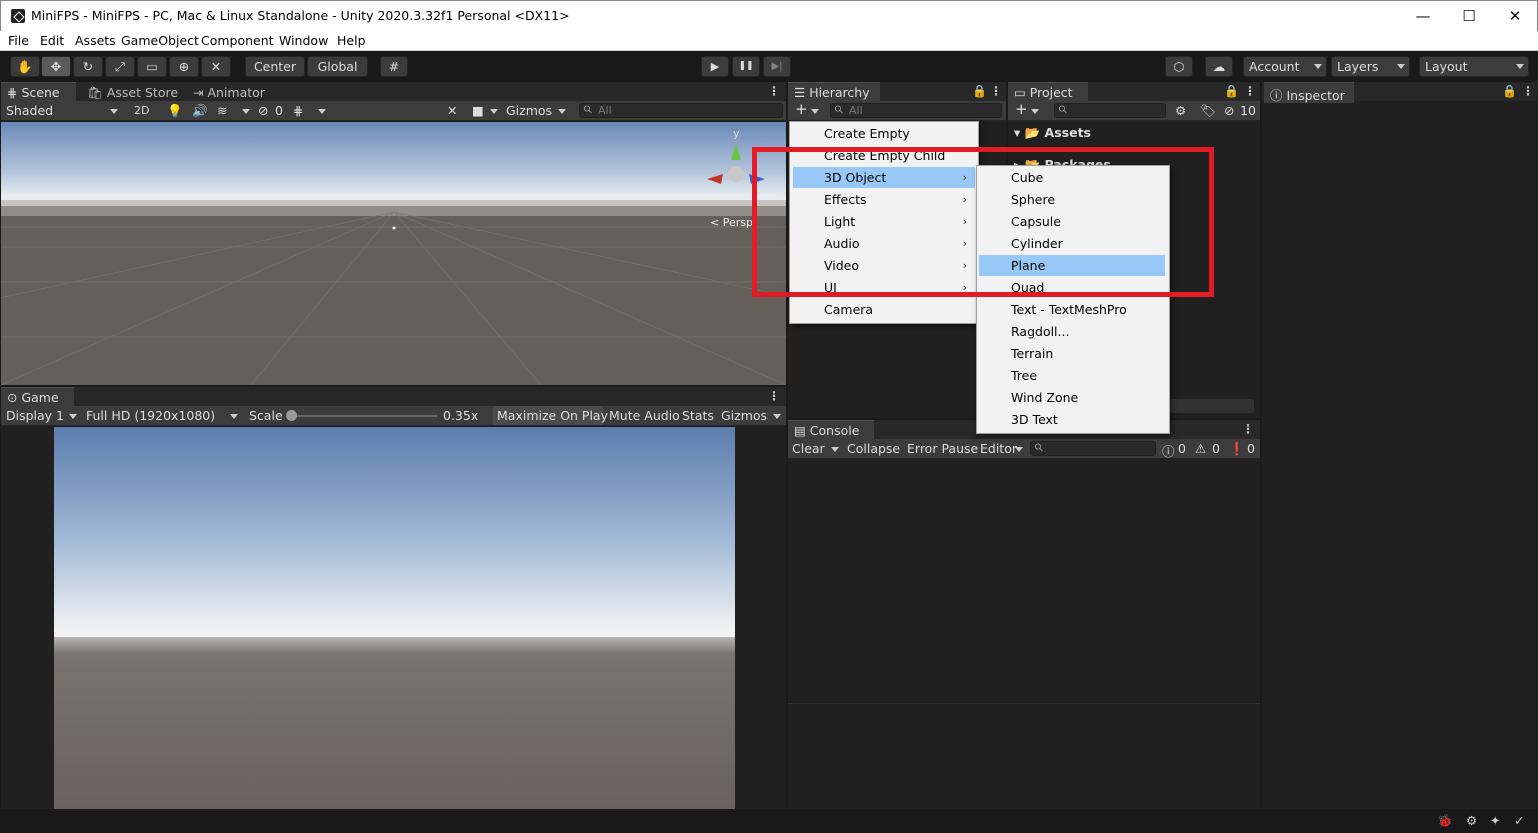 The height and width of the screenshot is (833, 1538). Describe the element at coordinates (364, 416) in the screenshot. I see `scale-slider-track` at that location.